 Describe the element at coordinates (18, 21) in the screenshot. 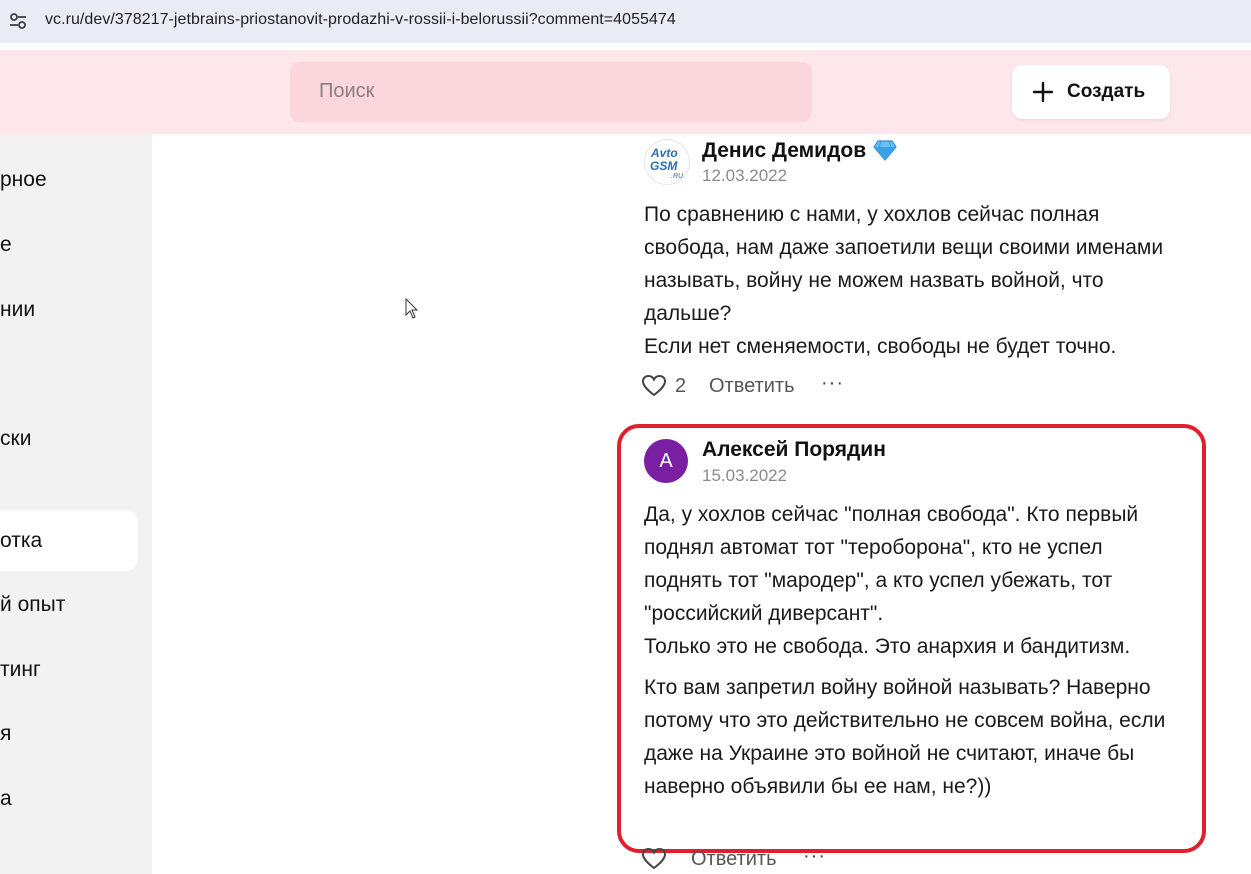

I see `tune-icon` at that location.